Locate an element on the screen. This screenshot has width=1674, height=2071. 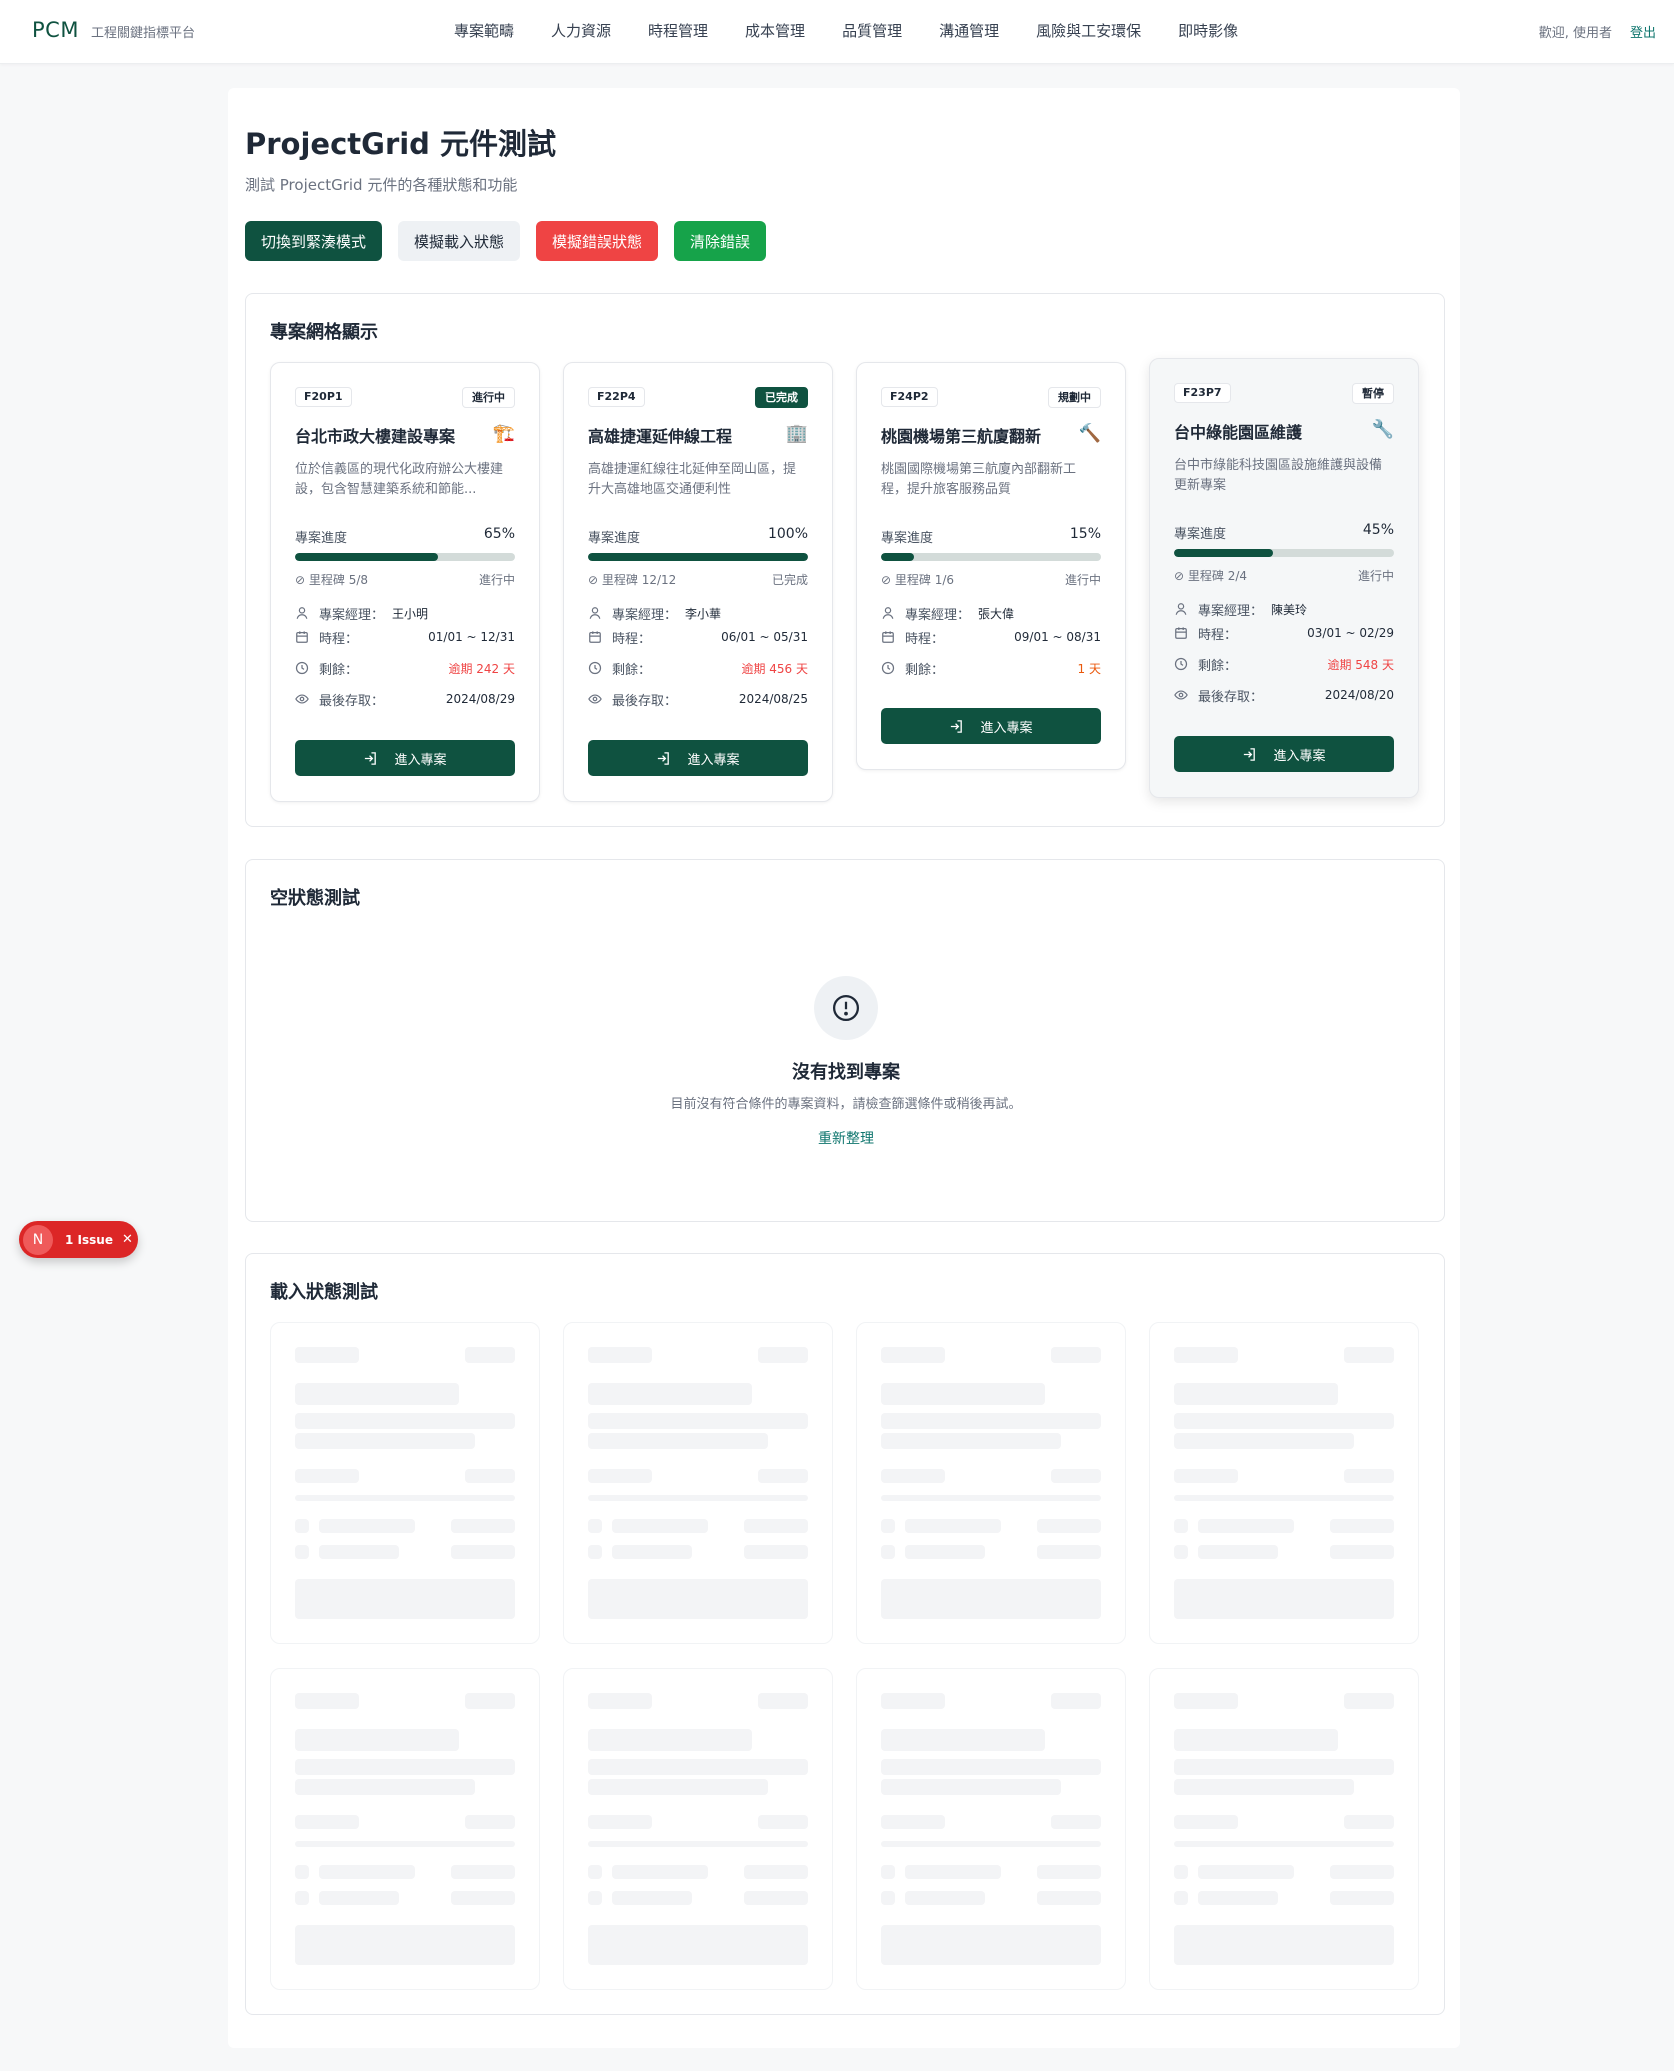
manager-label: 專案經理： is located at coordinates (1231, 611).